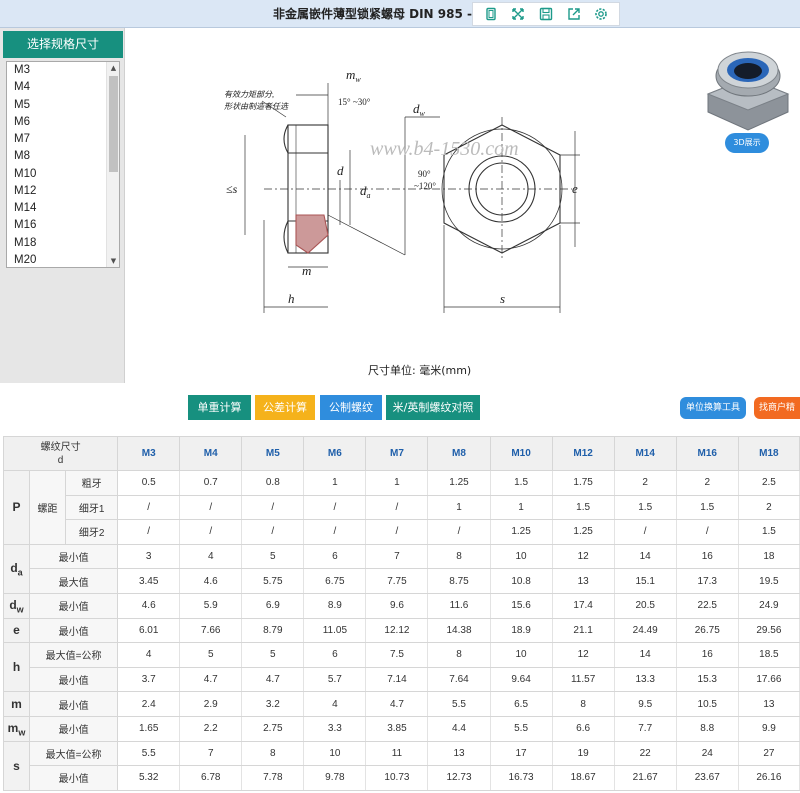 The width and height of the screenshot is (800, 793). What do you see at coordinates (768, 605) in the screenshot?
I see `table-cell: 24.9` at bounding box center [768, 605].